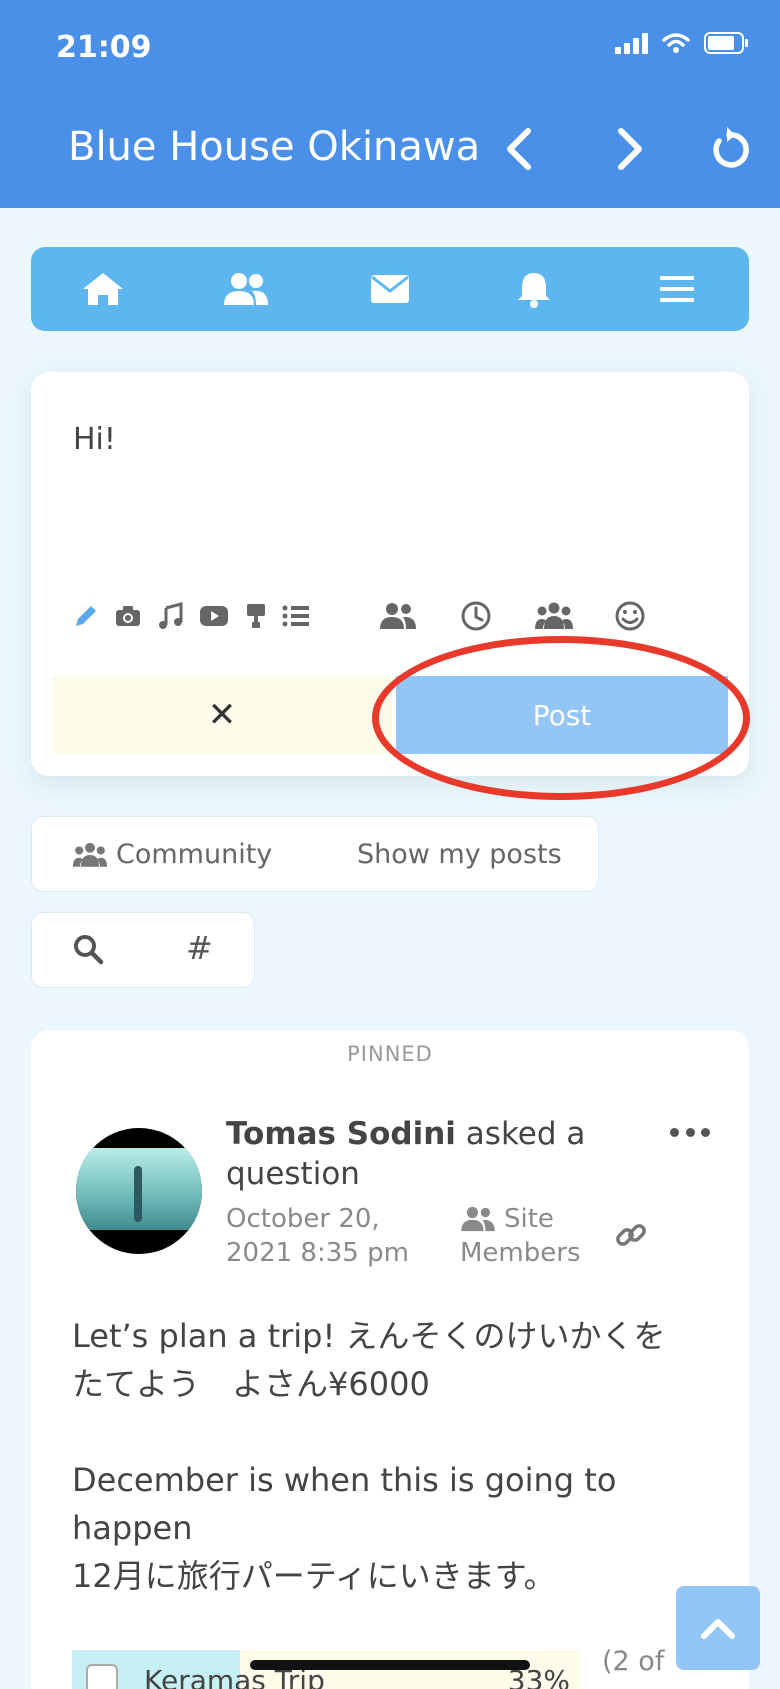  What do you see at coordinates (341, 1134) in the screenshot?
I see `author-name: Tomas Sodini` at bounding box center [341, 1134].